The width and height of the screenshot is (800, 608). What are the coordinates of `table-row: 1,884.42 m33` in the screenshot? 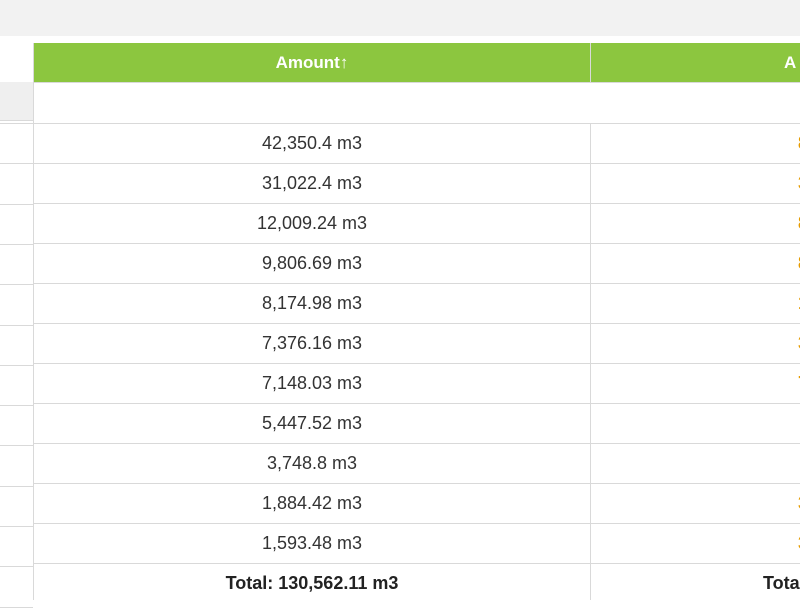 It's located at (417, 504).